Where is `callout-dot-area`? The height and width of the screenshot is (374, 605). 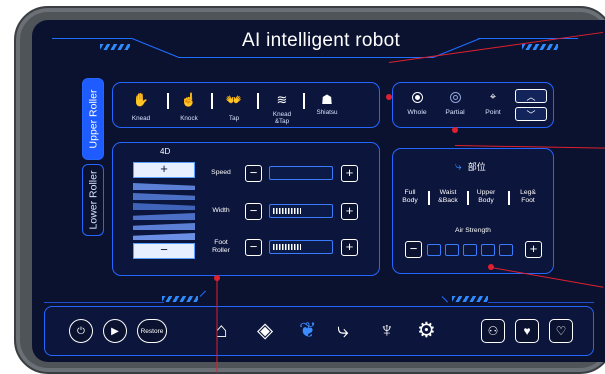
callout-dot-area is located at coordinates (455, 130).